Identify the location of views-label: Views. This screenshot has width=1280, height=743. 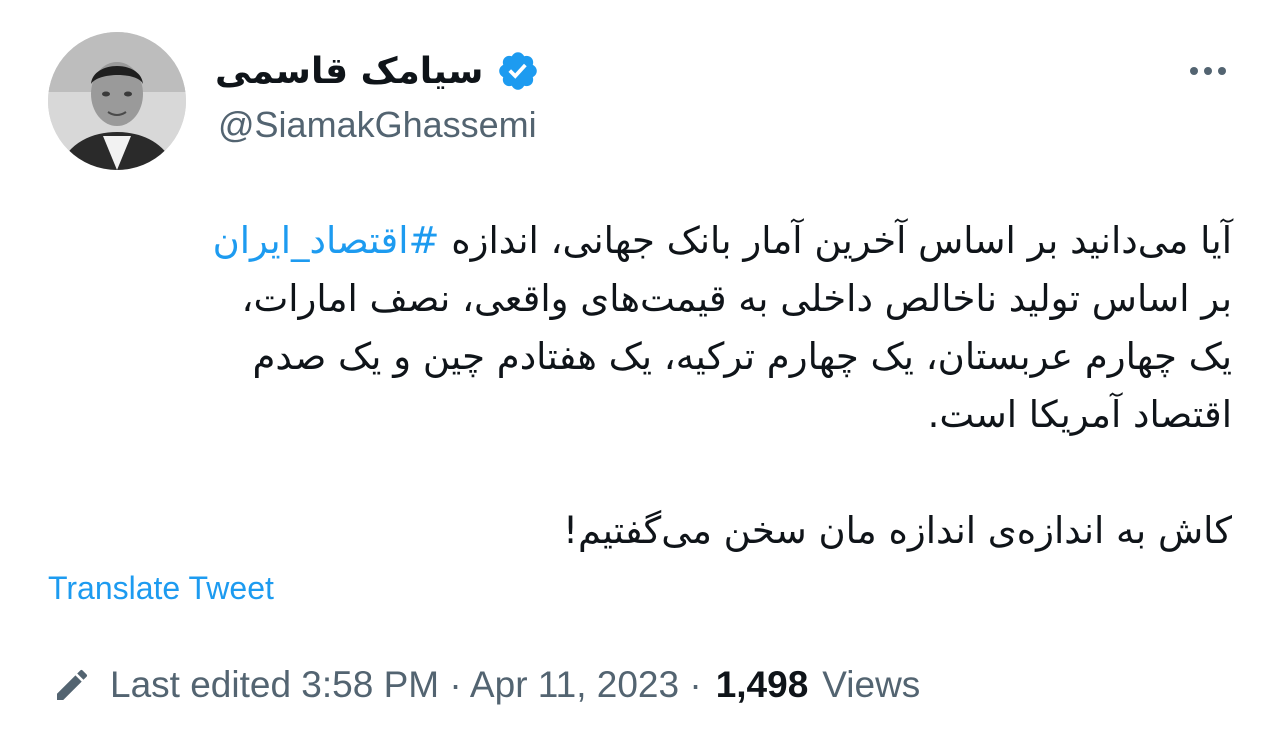
(871, 684).